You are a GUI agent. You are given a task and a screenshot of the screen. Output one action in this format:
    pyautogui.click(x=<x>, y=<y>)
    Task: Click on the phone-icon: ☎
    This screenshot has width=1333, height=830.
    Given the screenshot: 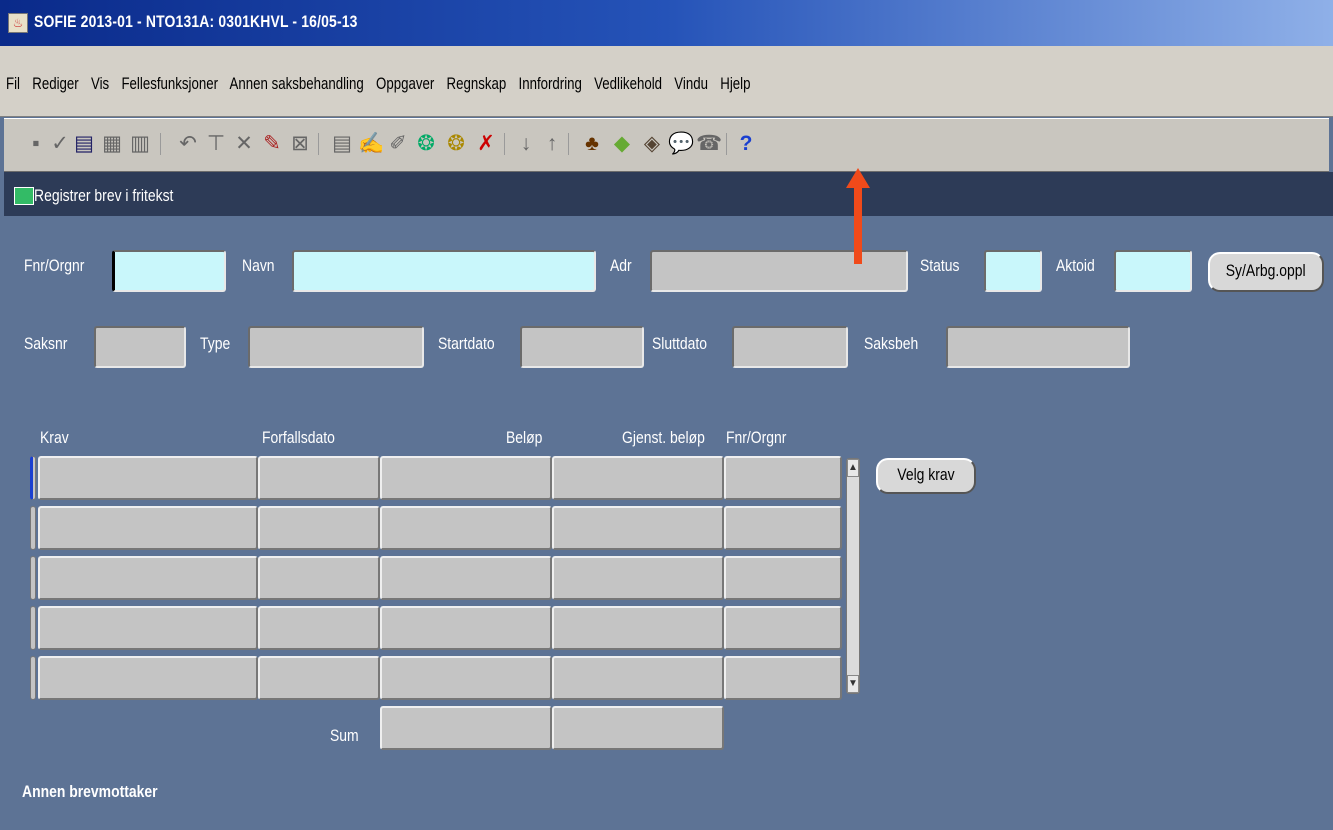 What is the action you would take?
    pyautogui.click(x=709, y=144)
    